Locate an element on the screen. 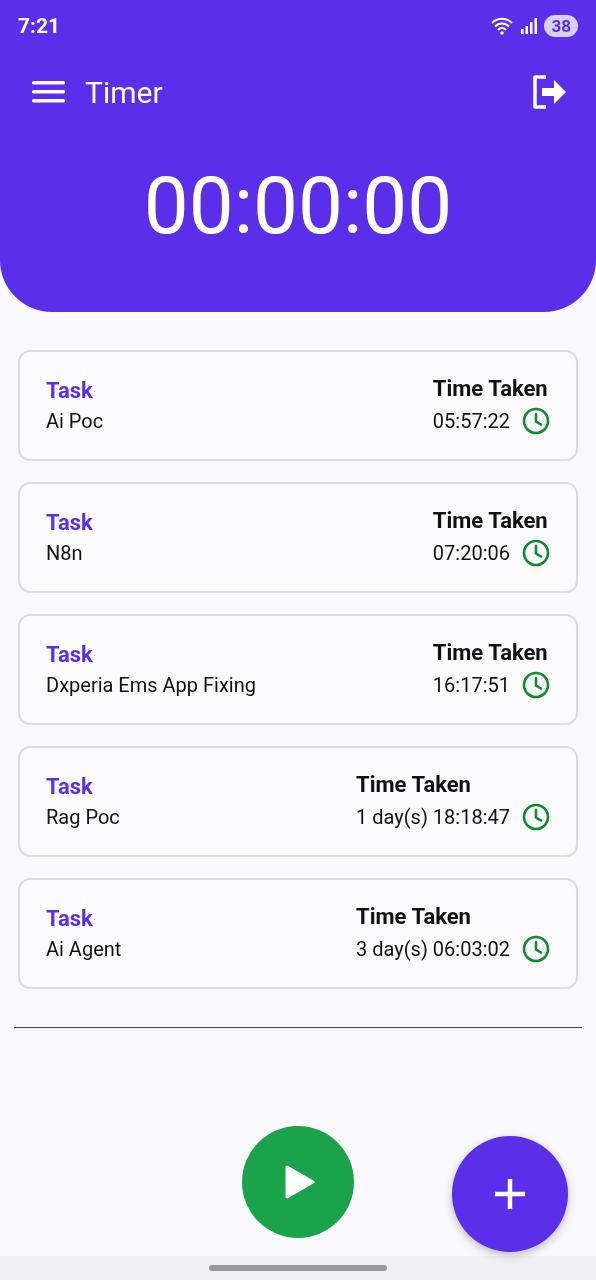 The height and width of the screenshot is (1280, 596). task-name: Dxperia Ems App Fixing is located at coordinates (151, 685).